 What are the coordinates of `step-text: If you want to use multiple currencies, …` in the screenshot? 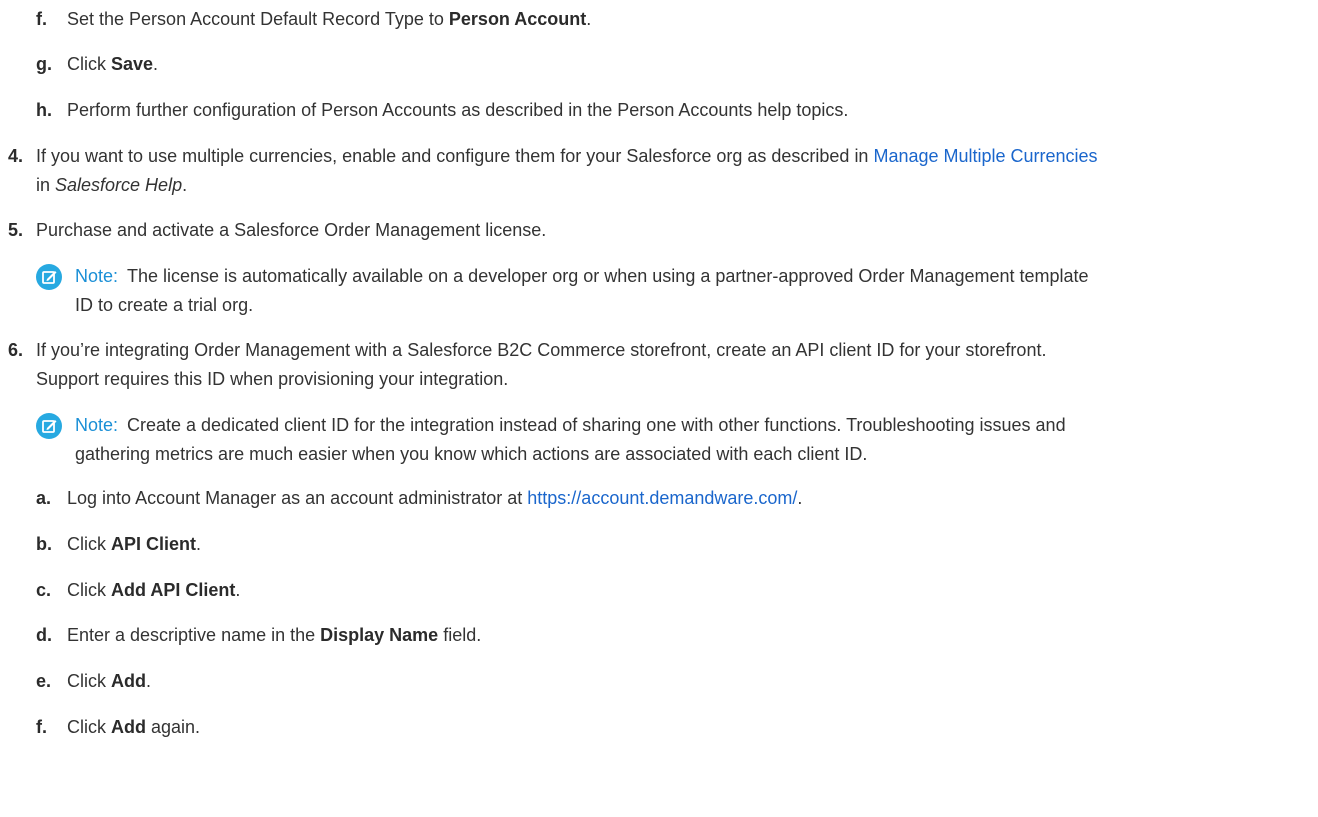 It's located at (567, 156).